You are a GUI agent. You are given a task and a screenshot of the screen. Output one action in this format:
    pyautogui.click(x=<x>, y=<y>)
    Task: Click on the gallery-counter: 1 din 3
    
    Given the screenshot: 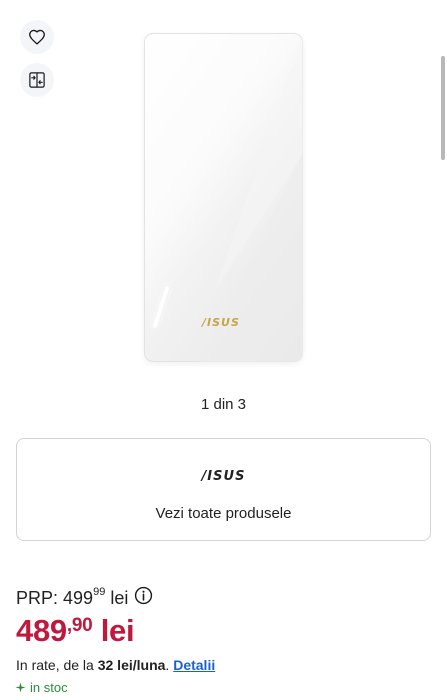 What is the action you would take?
    pyautogui.click(x=223, y=404)
    